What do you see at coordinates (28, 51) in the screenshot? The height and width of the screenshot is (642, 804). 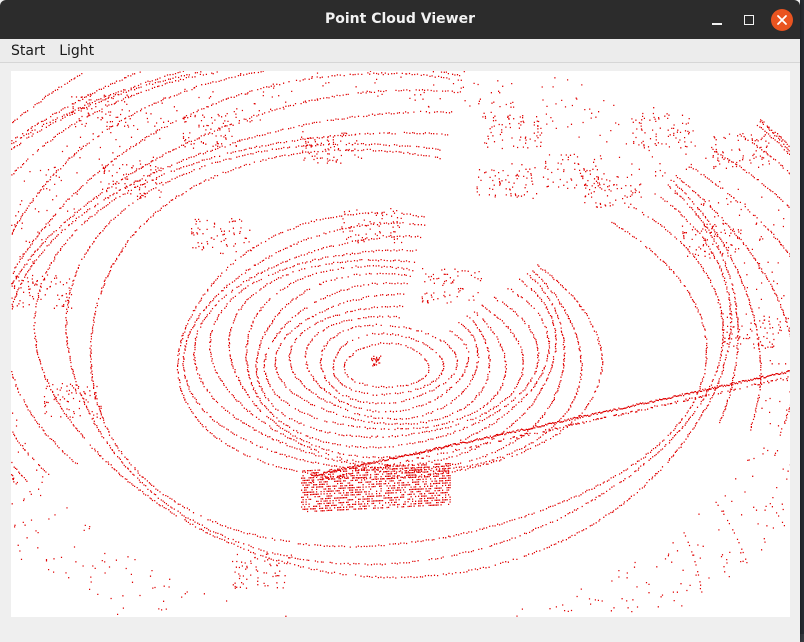 I see `menu-start: Start` at bounding box center [28, 51].